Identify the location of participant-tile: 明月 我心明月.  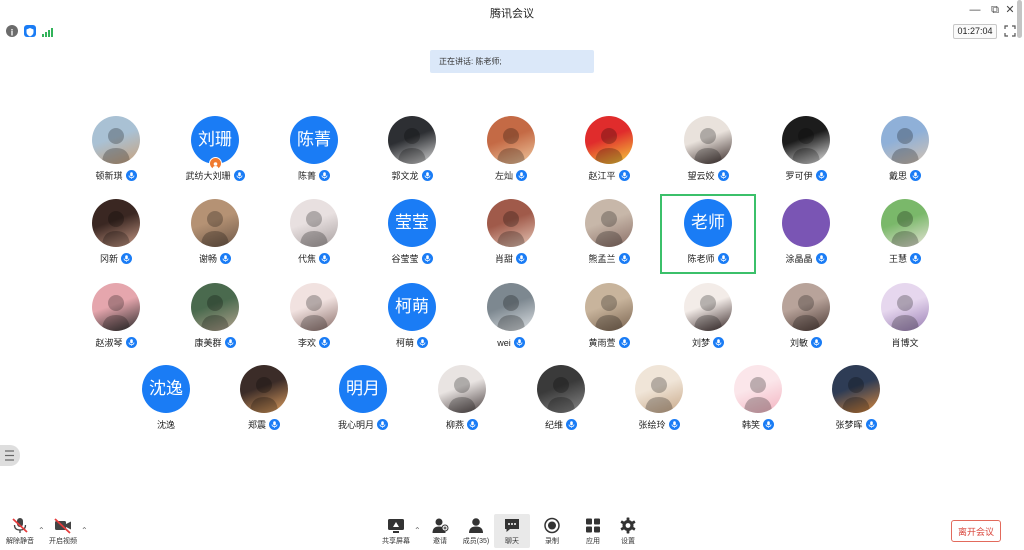
(363, 399).